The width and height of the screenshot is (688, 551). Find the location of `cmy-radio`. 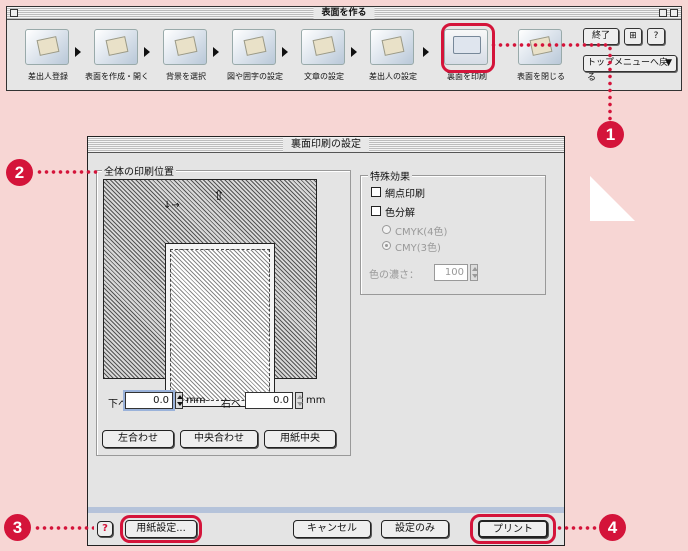

cmy-radio is located at coordinates (386, 245).